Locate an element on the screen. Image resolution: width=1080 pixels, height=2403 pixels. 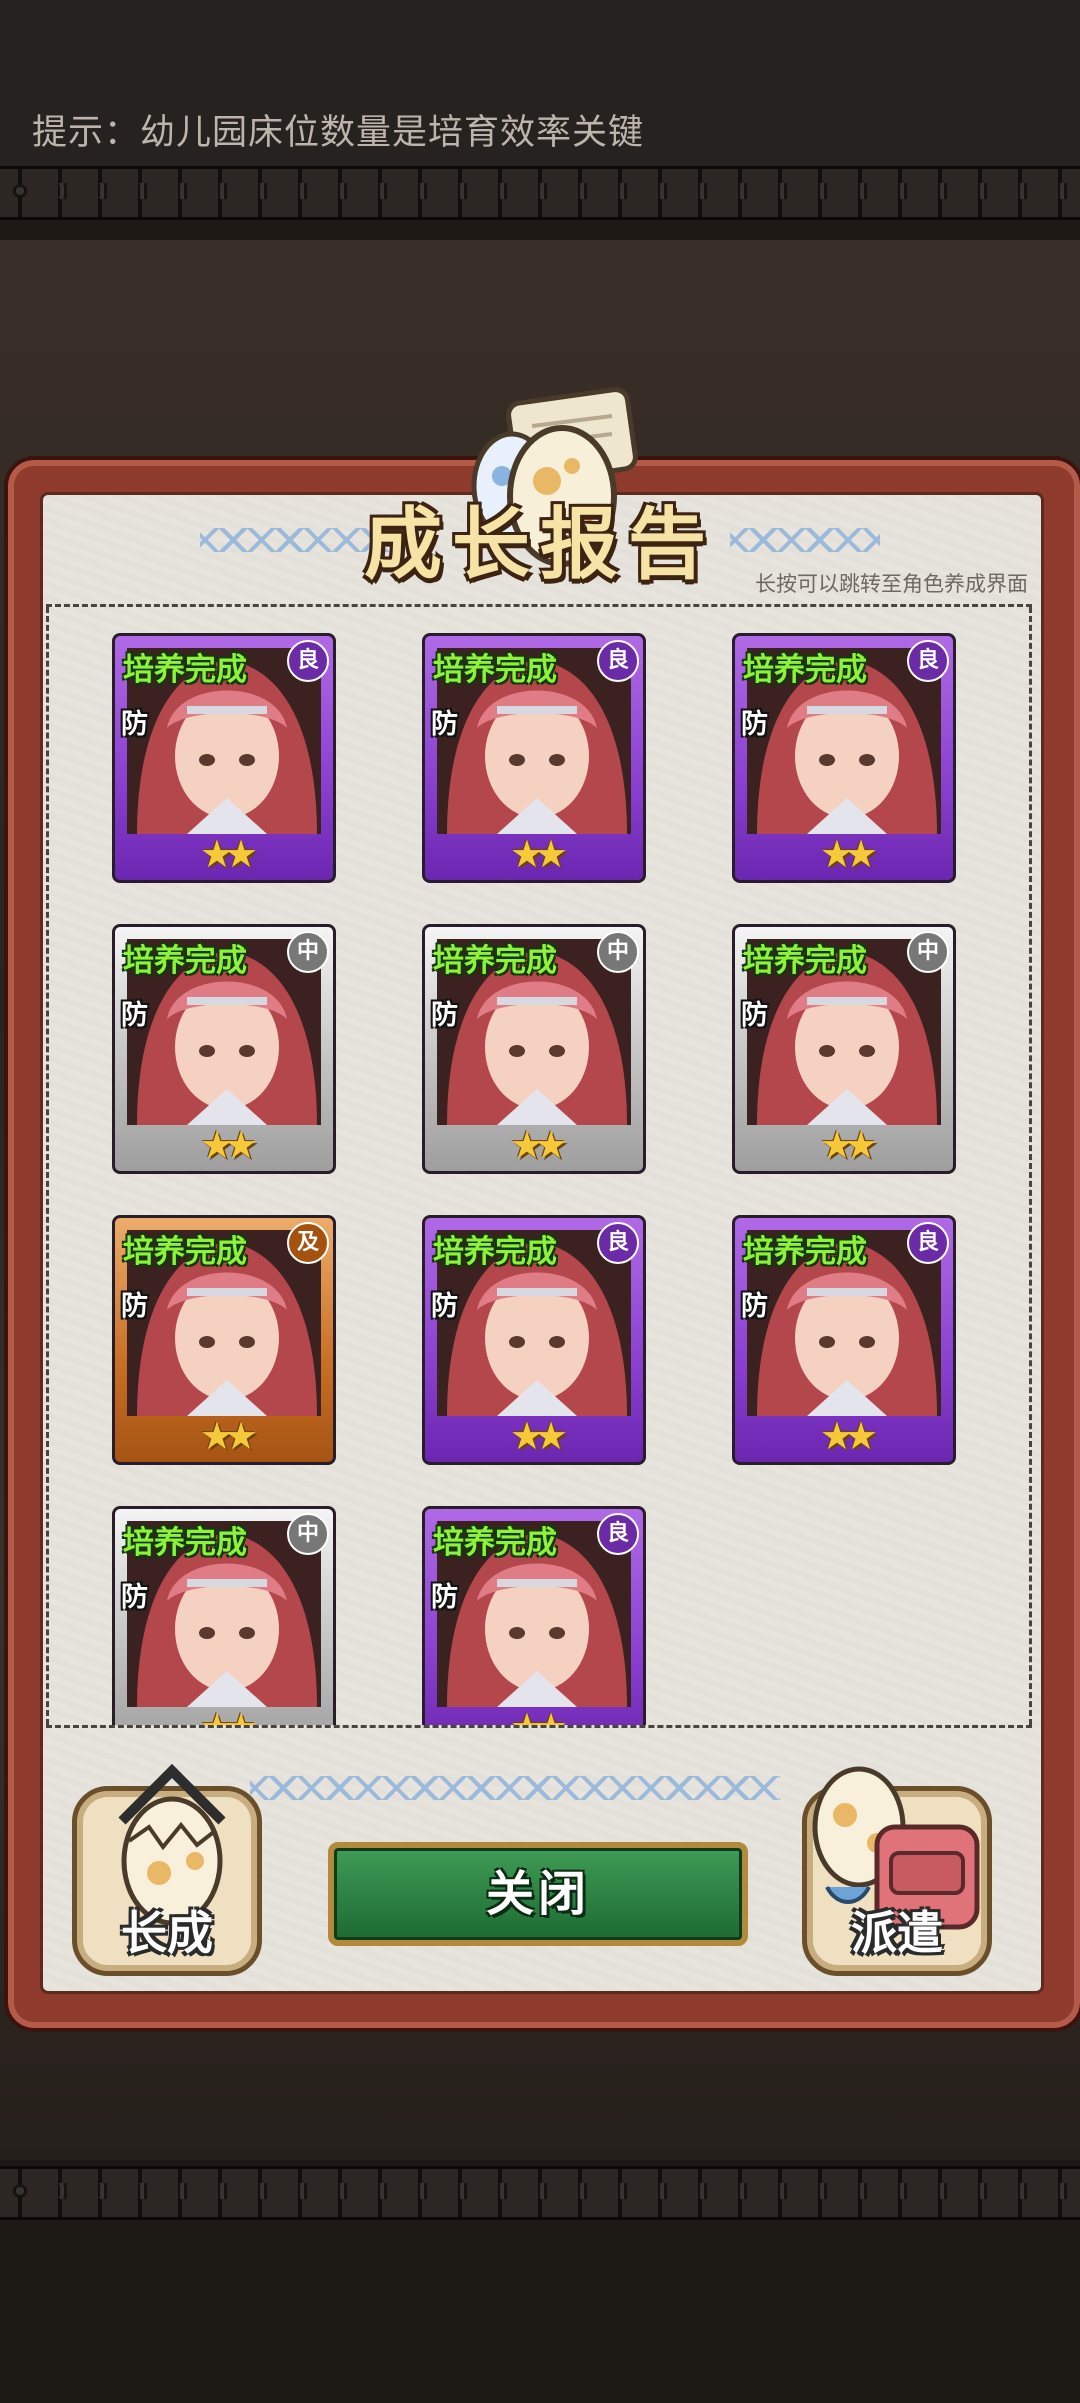
decor-zigzag-bottom is located at coordinates (515, 1788).